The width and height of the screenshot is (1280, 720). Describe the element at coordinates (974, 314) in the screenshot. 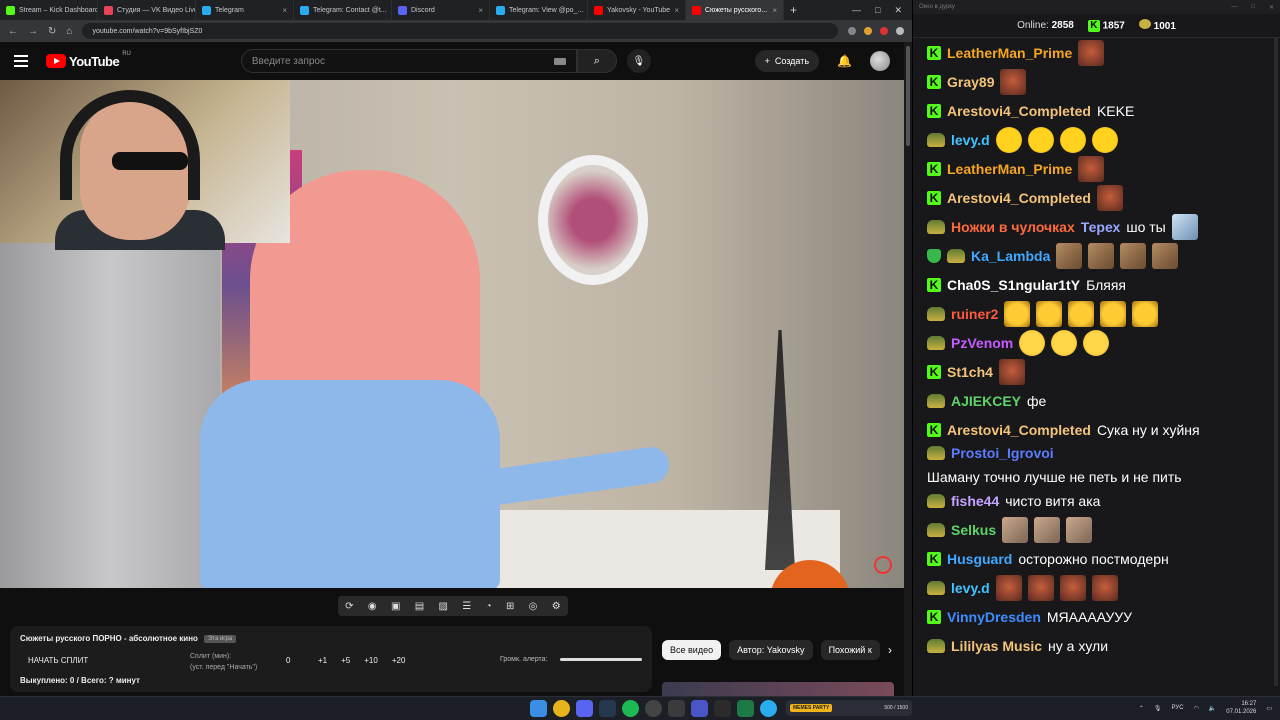

I see `chat-username: ruiner2` at that location.